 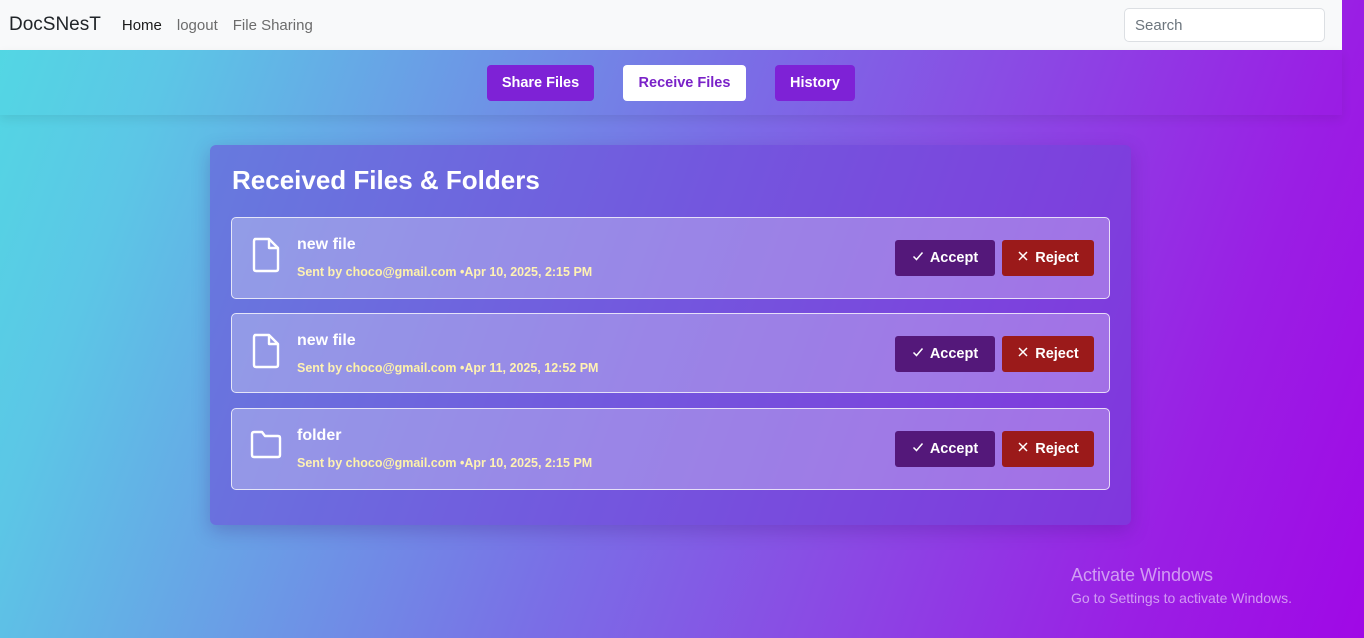 I want to click on nav-links: Home logout File Sharing, so click(x=217, y=25).